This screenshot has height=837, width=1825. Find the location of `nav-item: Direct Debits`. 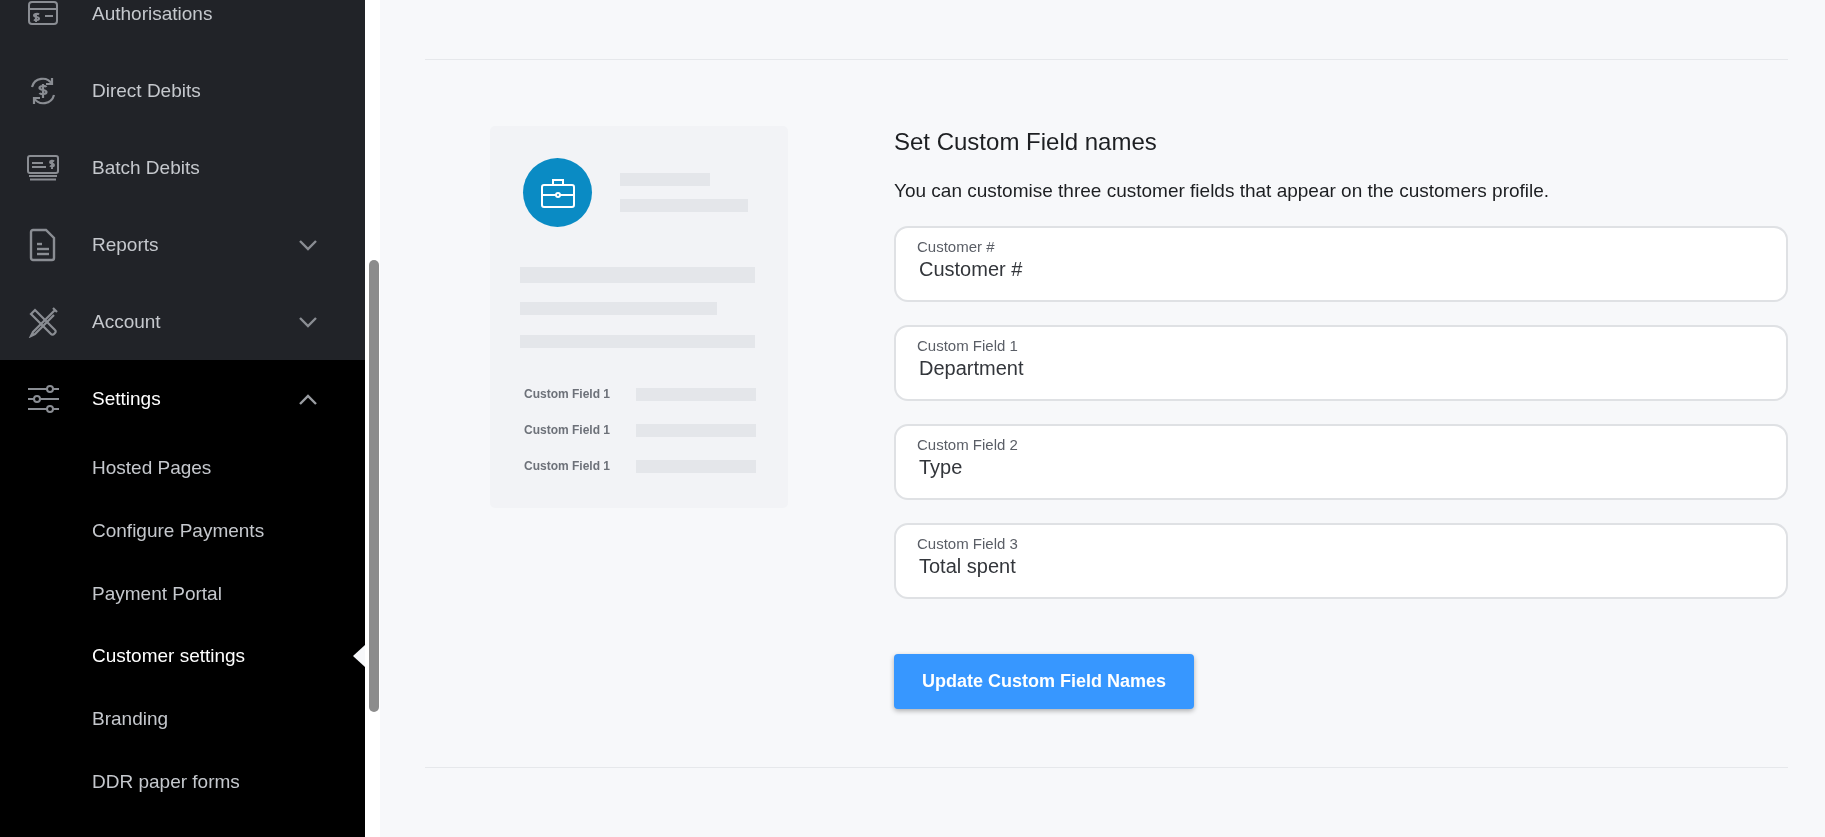

nav-item: Direct Debits is located at coordinates (182, 90).